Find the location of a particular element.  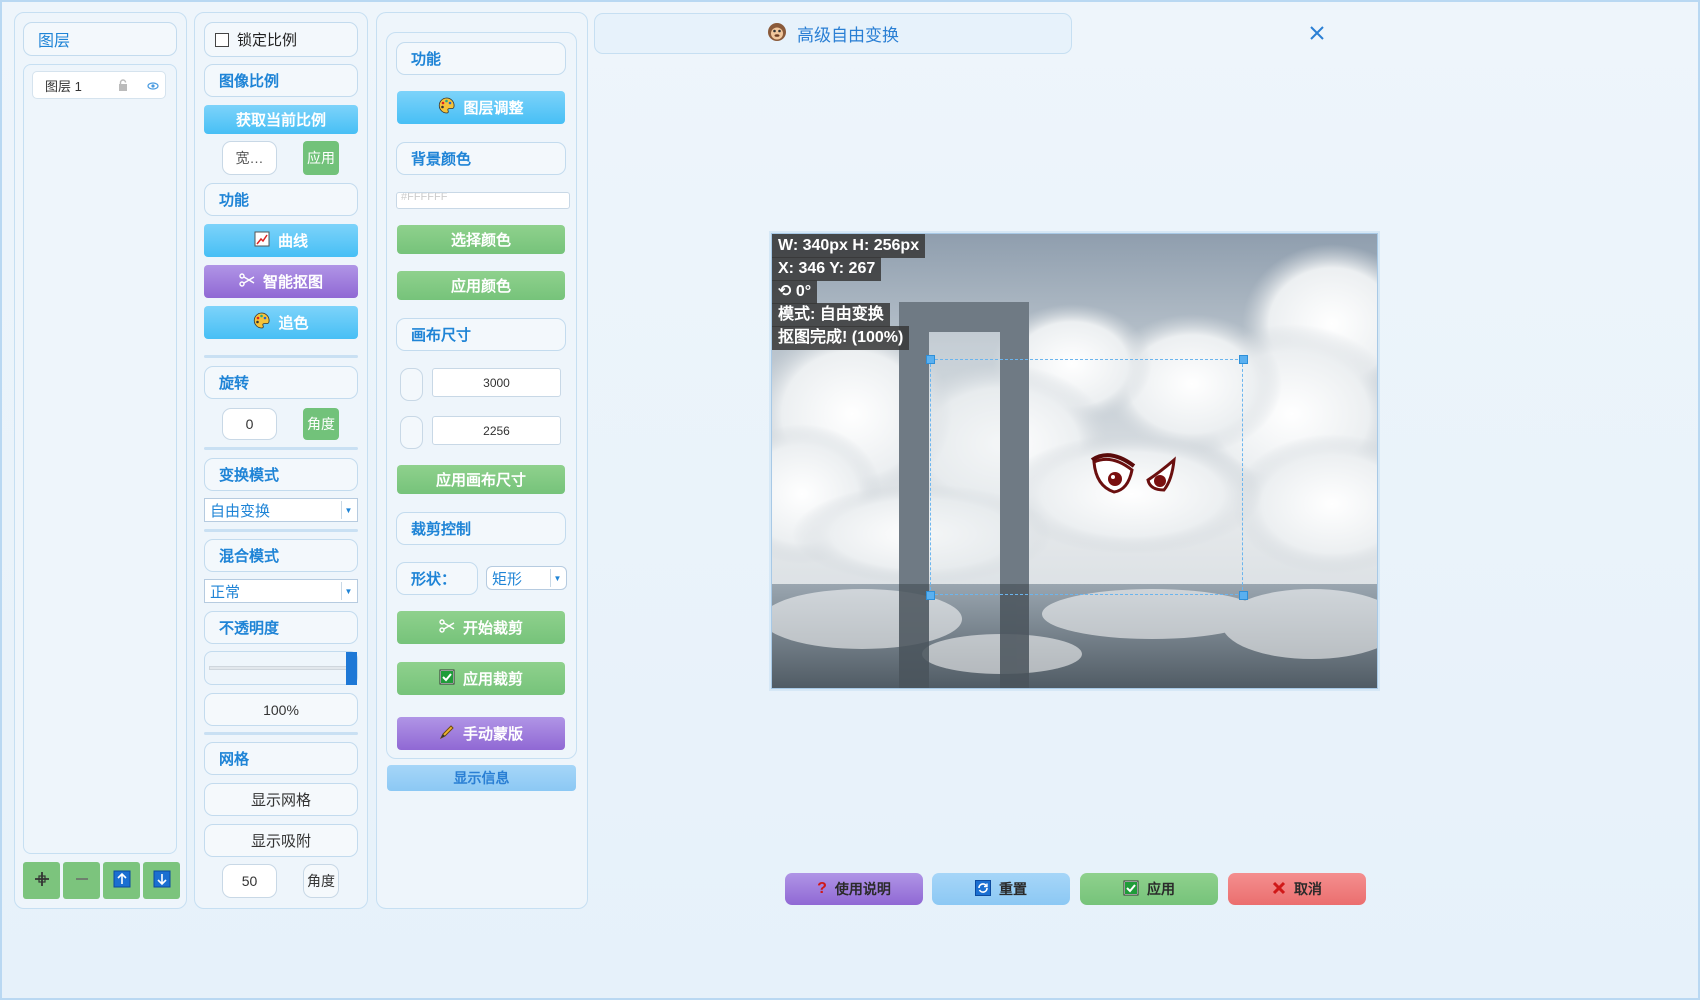

canvas-width-input: 3000 is located at coordinates (496, 382).